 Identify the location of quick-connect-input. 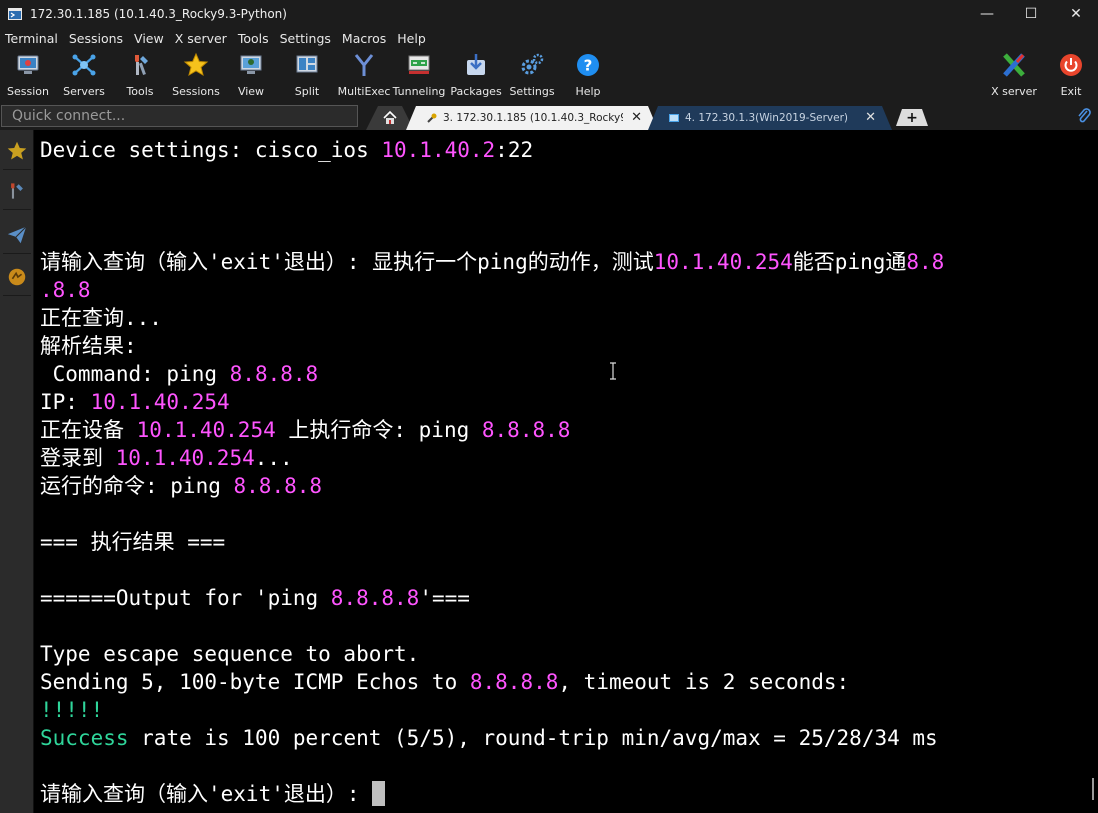
(177, 116).